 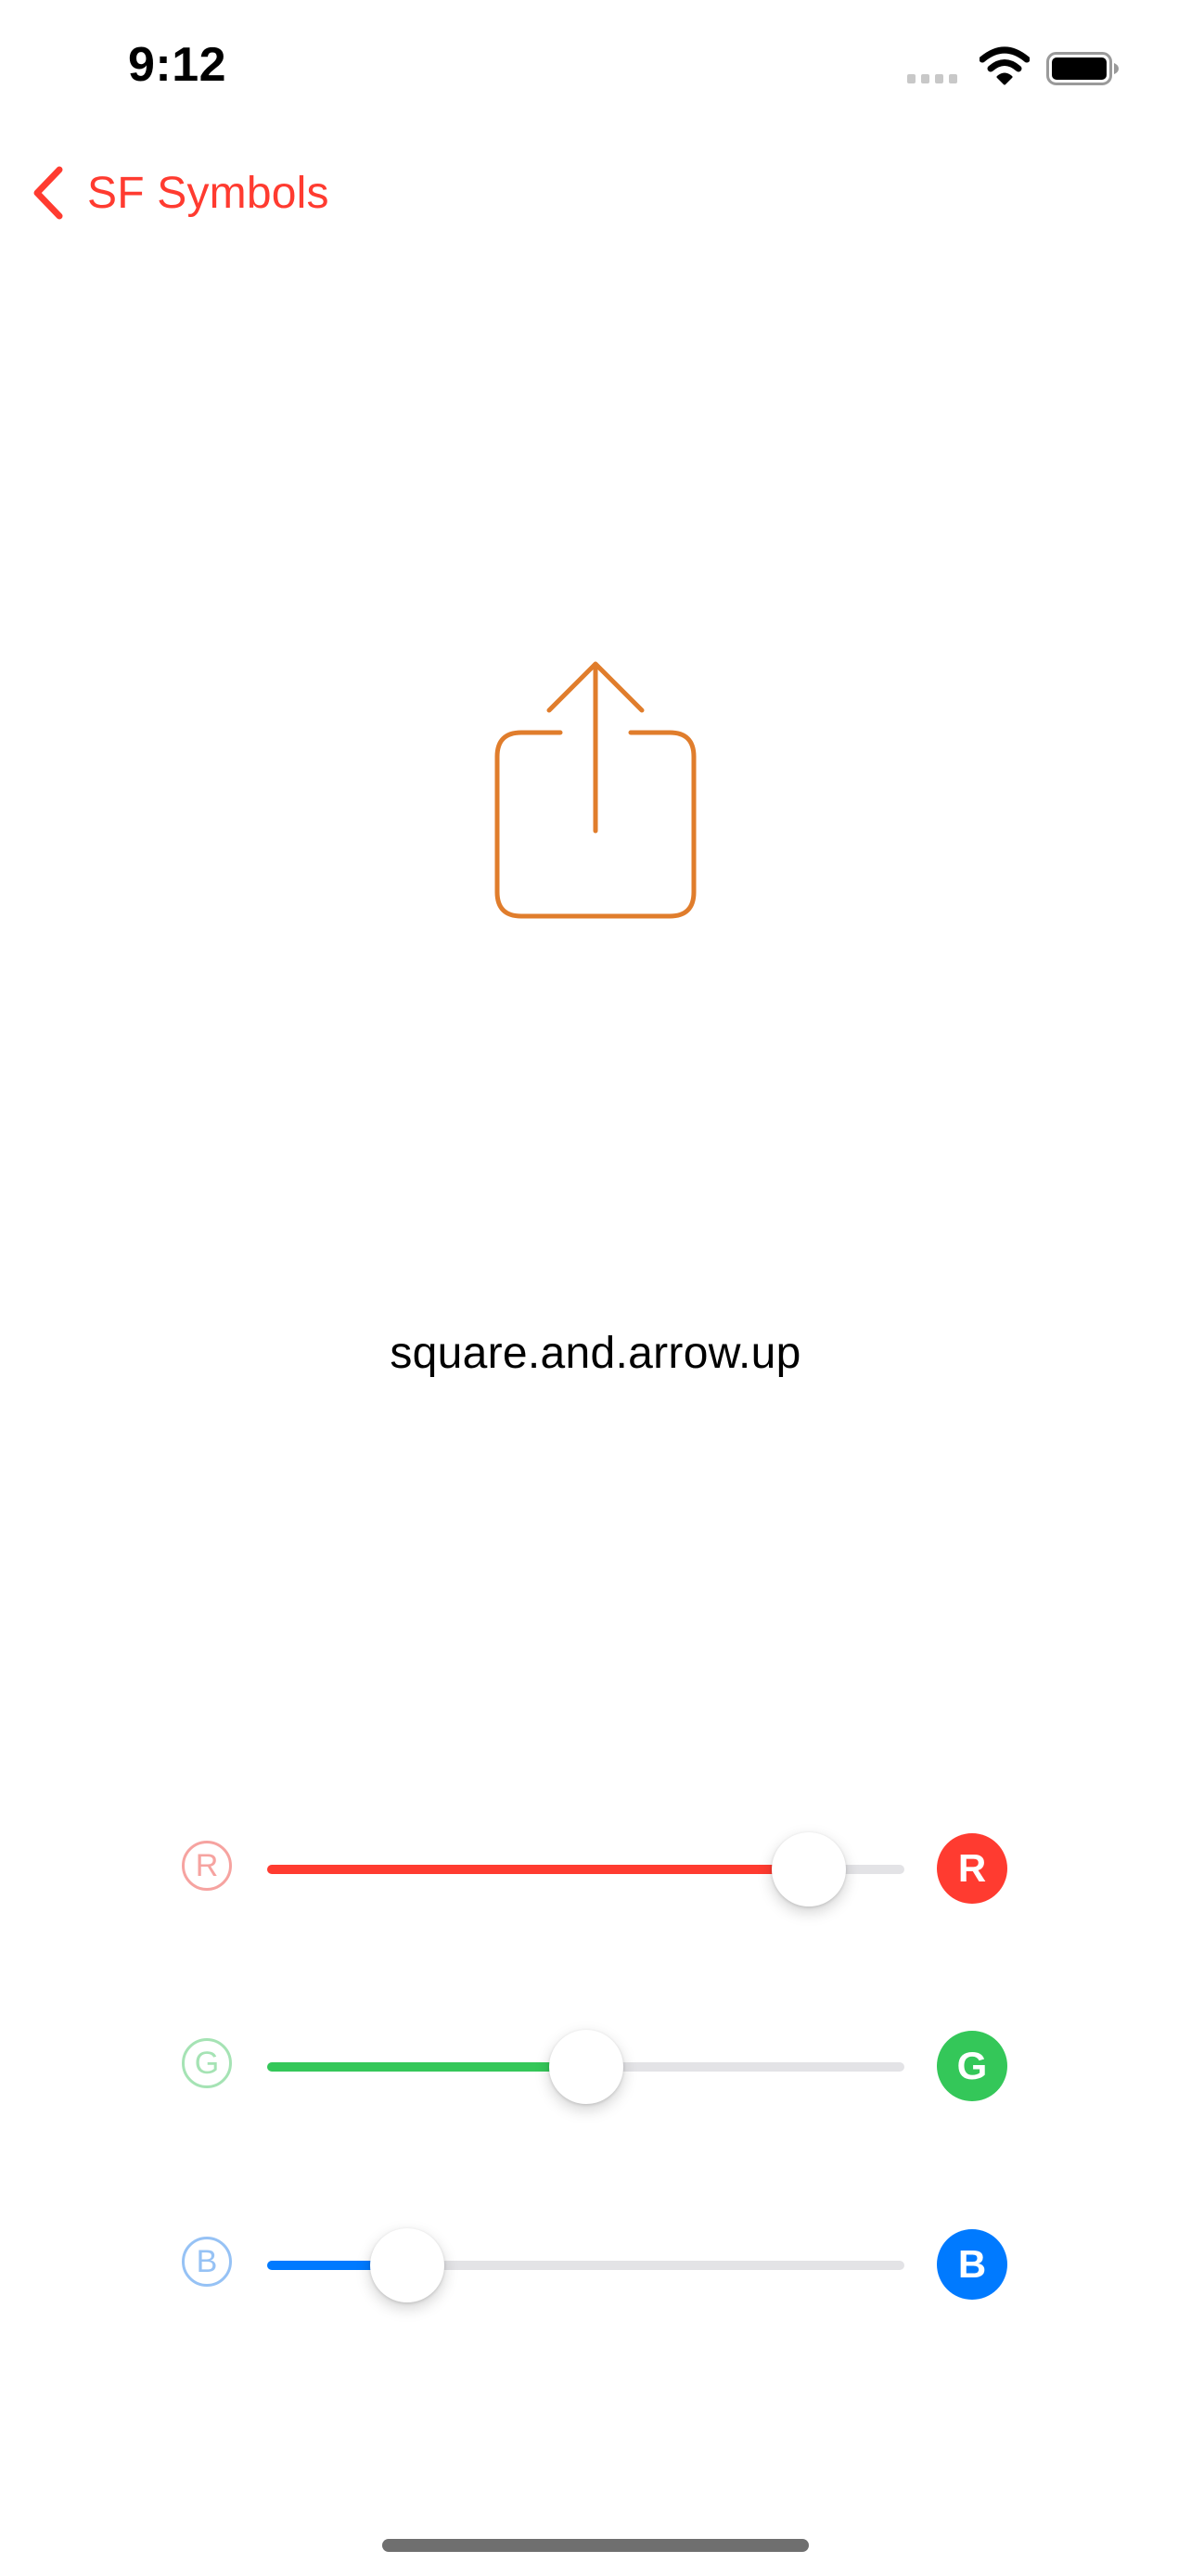 I want to click on symbol-preview, so click(x=595, y=793).